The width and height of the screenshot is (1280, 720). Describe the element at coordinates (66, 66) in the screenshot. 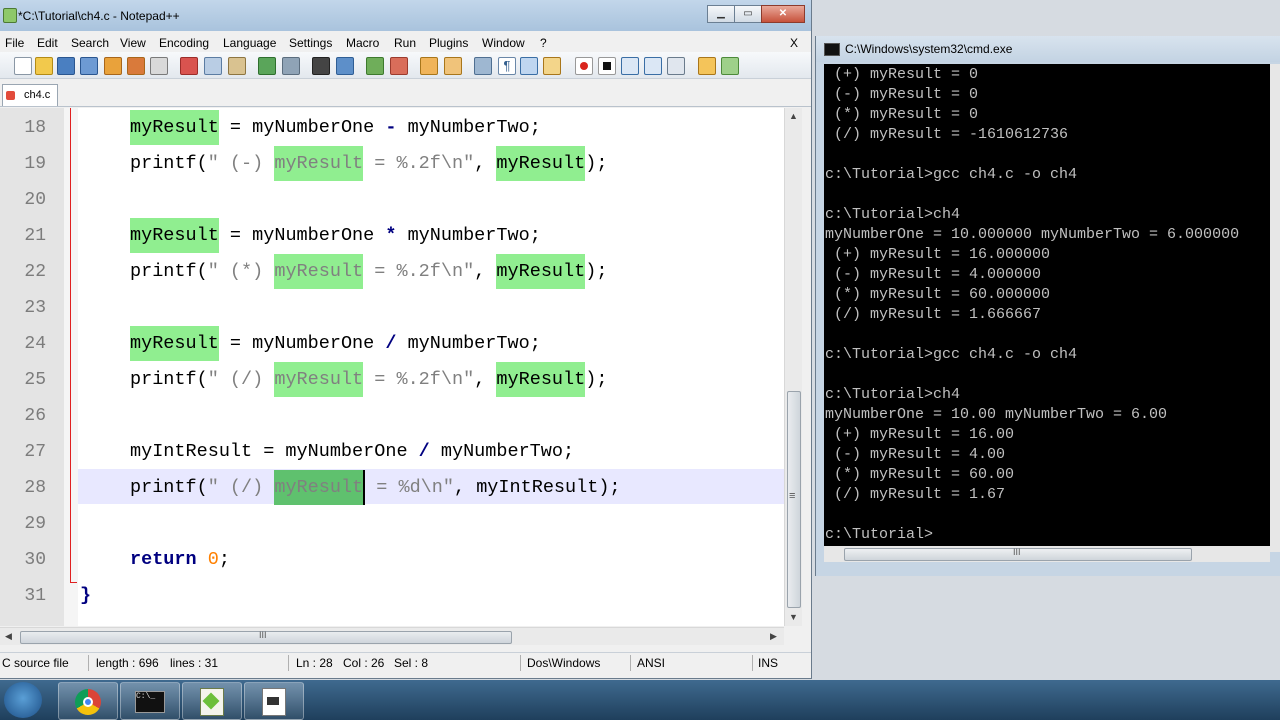

I see `save-icon` at that location.